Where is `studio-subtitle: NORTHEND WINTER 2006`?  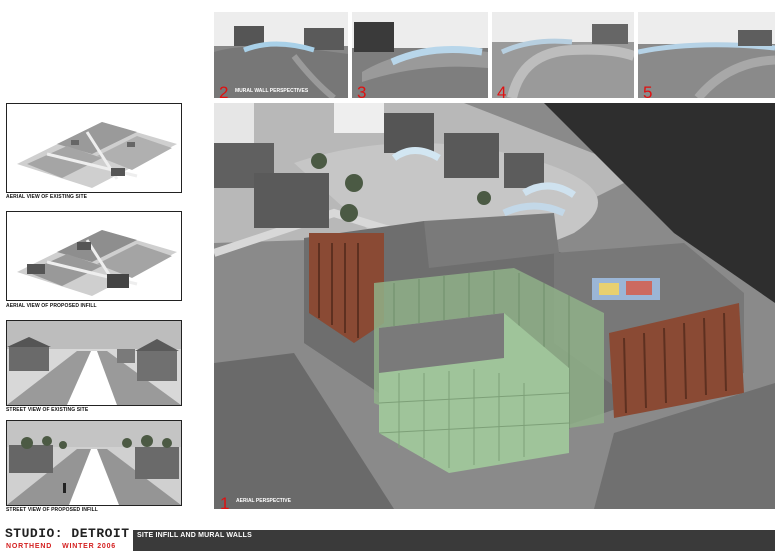 studio-subtitle: NORTHEND WINTER 2006 is located at coordinates (66, 546).